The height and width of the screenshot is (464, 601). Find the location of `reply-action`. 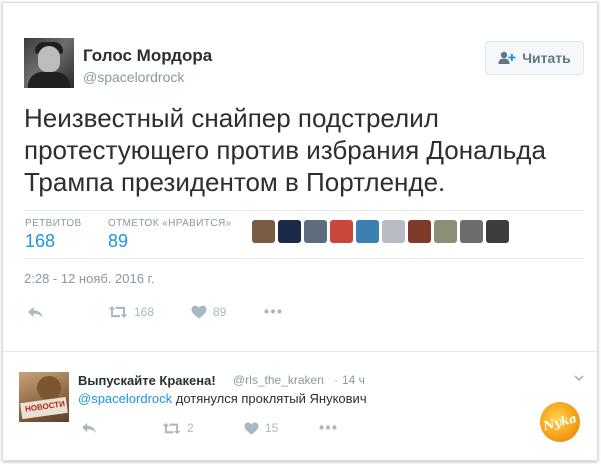

reply-action is located at coordinates (35, 312).